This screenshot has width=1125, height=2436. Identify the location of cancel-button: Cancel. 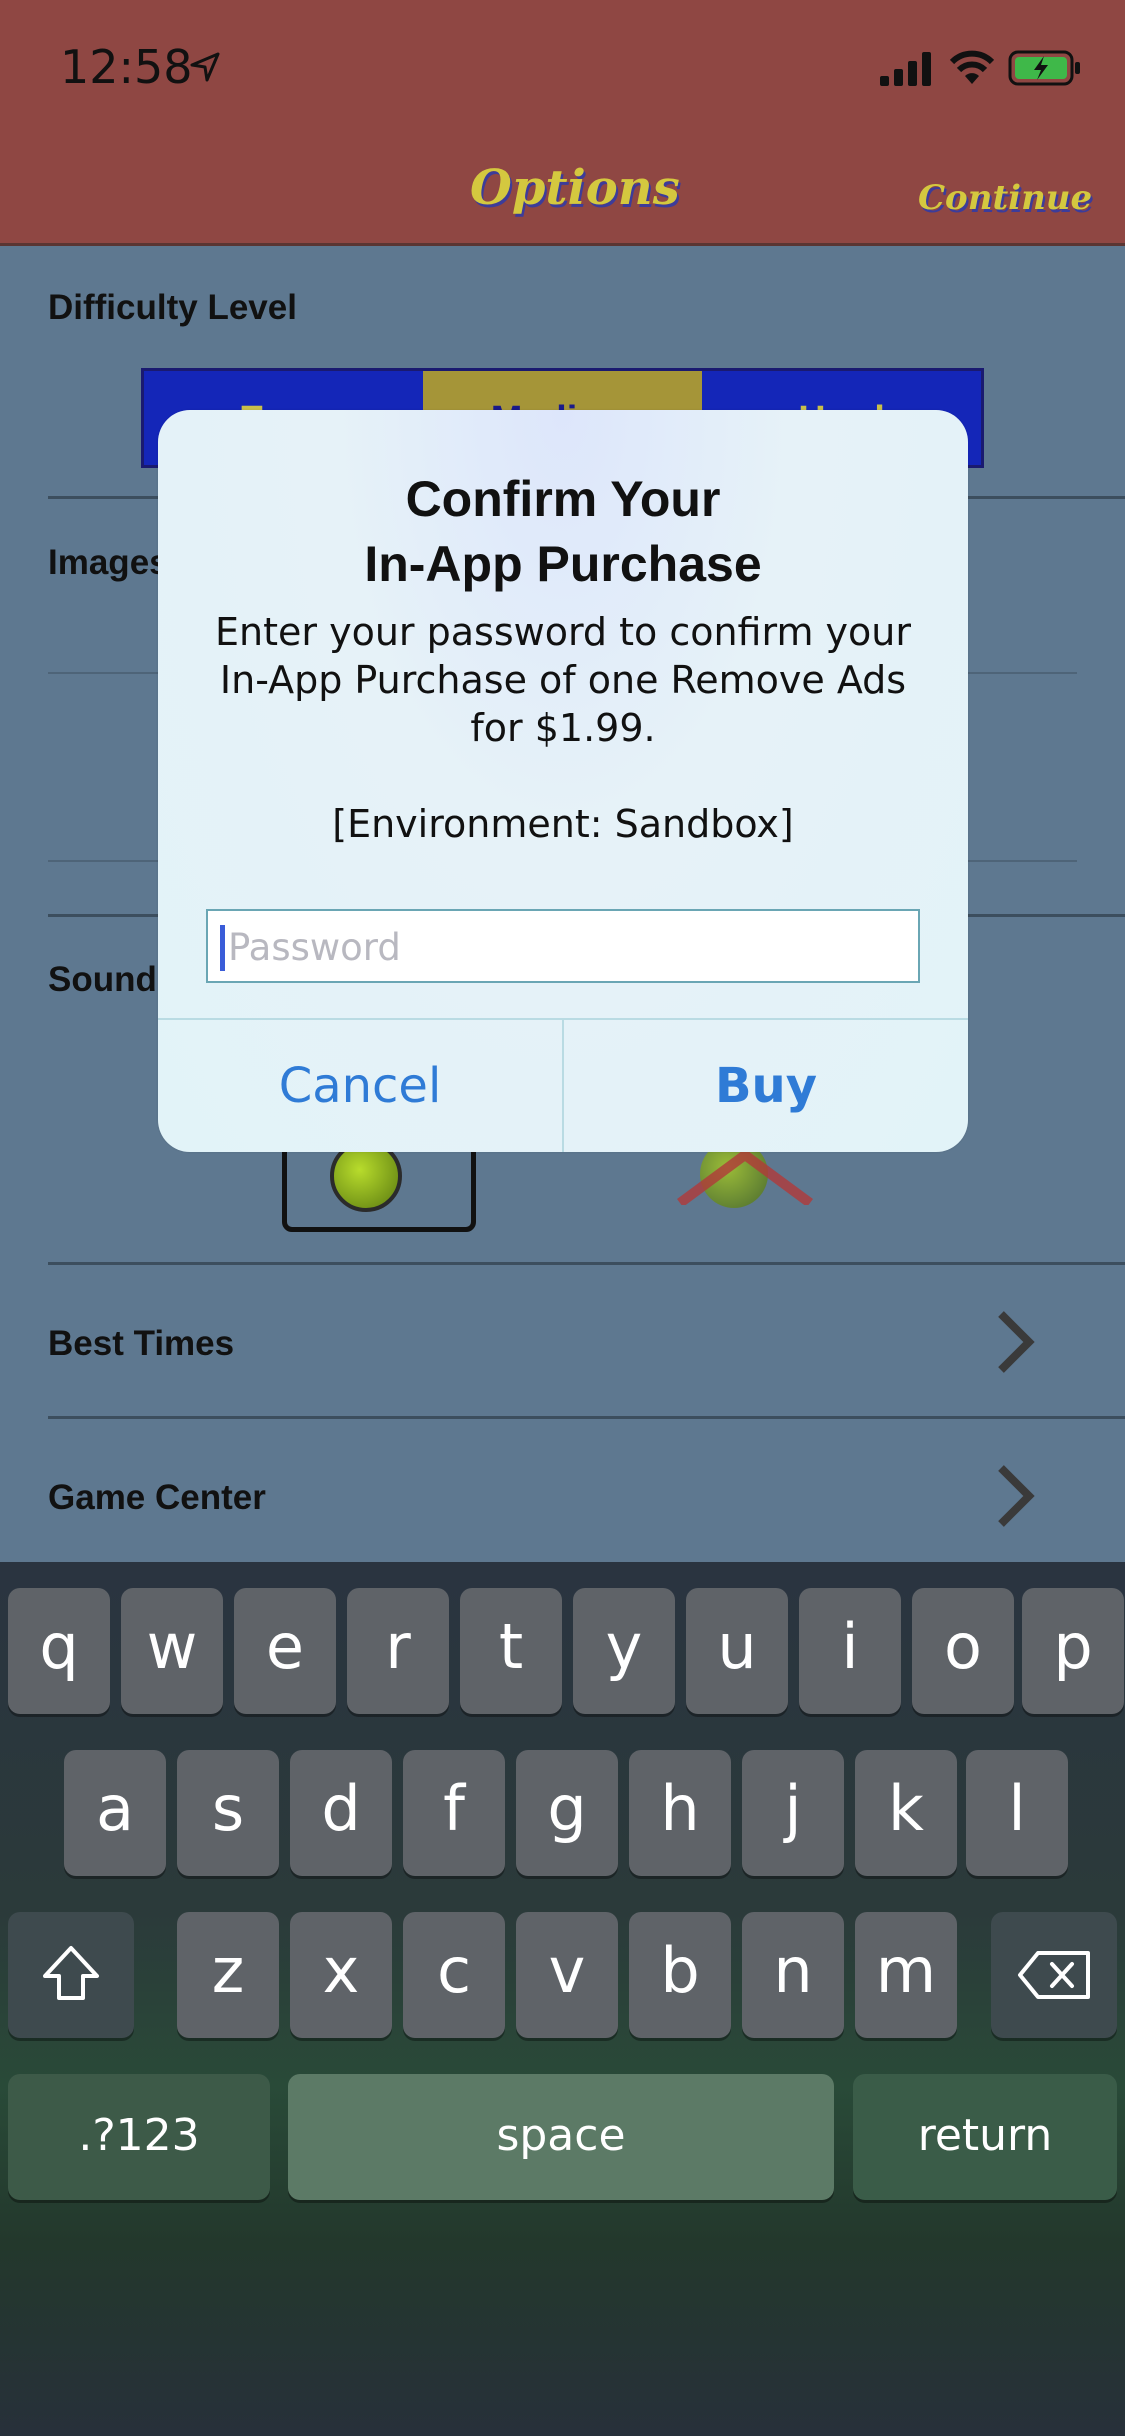
(360, 1086).